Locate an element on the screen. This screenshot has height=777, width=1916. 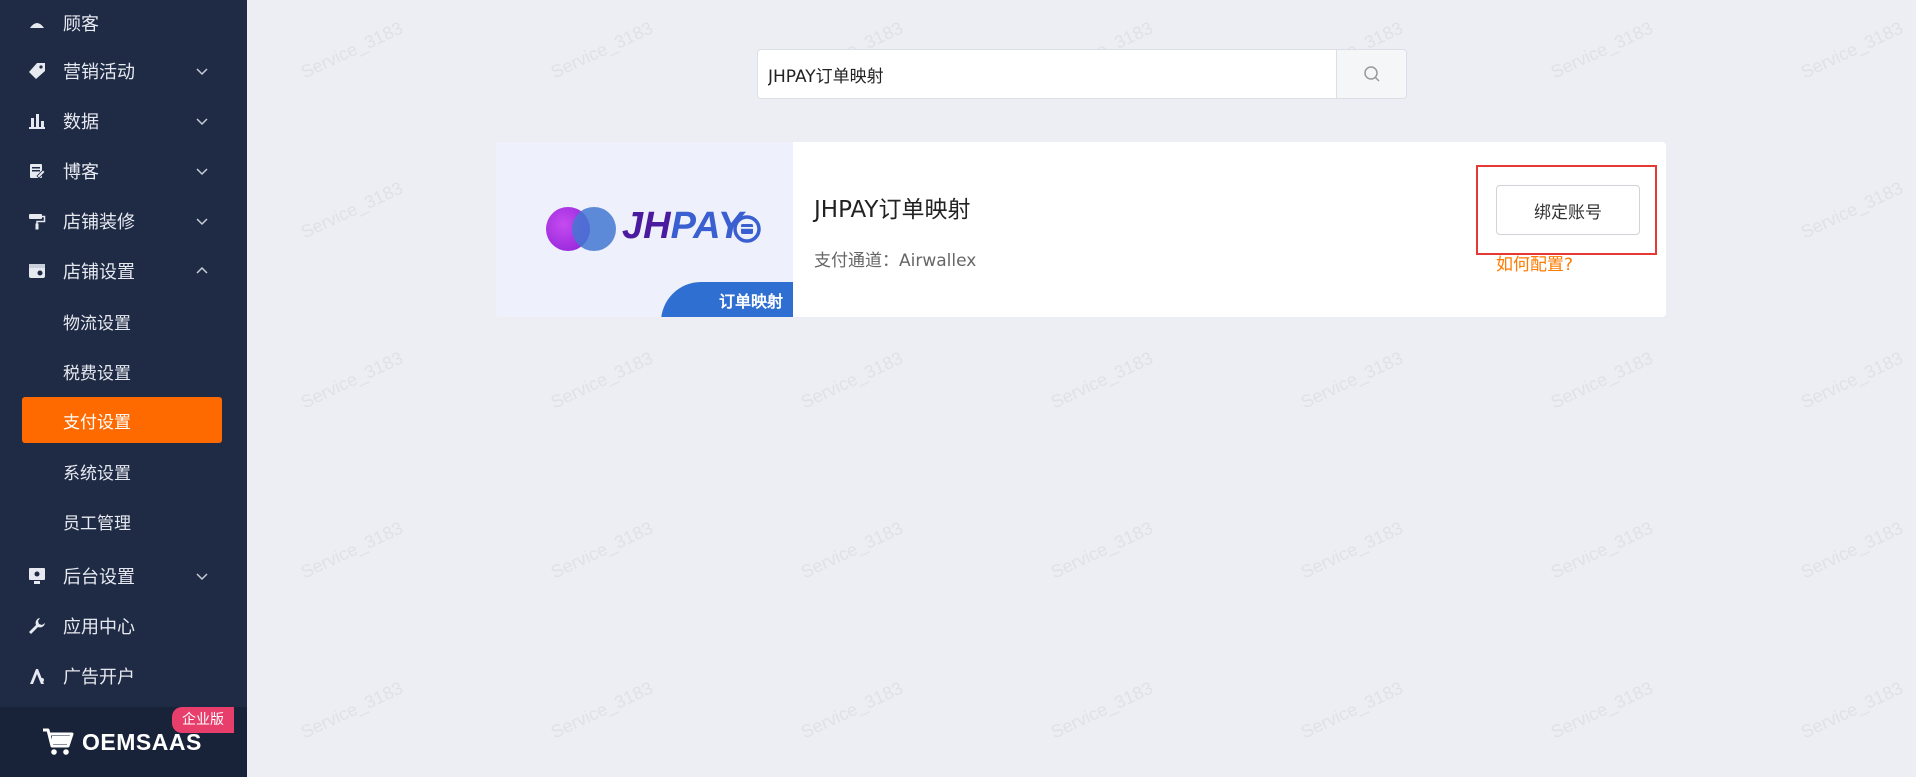
sidebar-item-label: 顾客 is located at coordinates (81, 24).